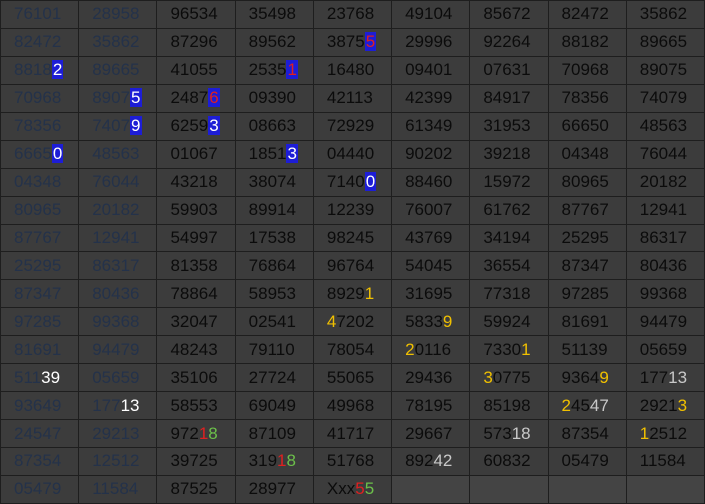 Image resolution: width=705 pixels, height=504 pixels. Describe the element at coordinates (509, 433) in the screenshot. I see `grid-cell: 57318` at that location.